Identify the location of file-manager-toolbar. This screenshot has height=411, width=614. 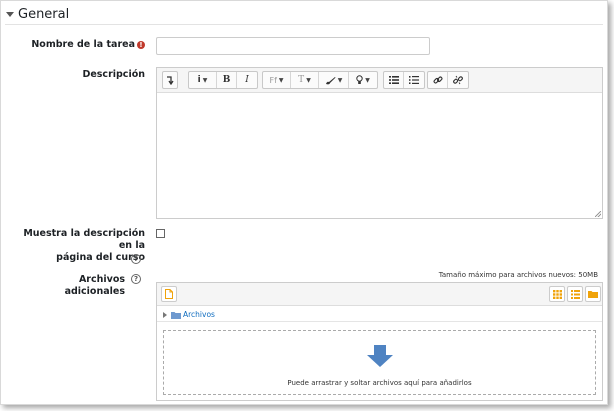
(379, 294).